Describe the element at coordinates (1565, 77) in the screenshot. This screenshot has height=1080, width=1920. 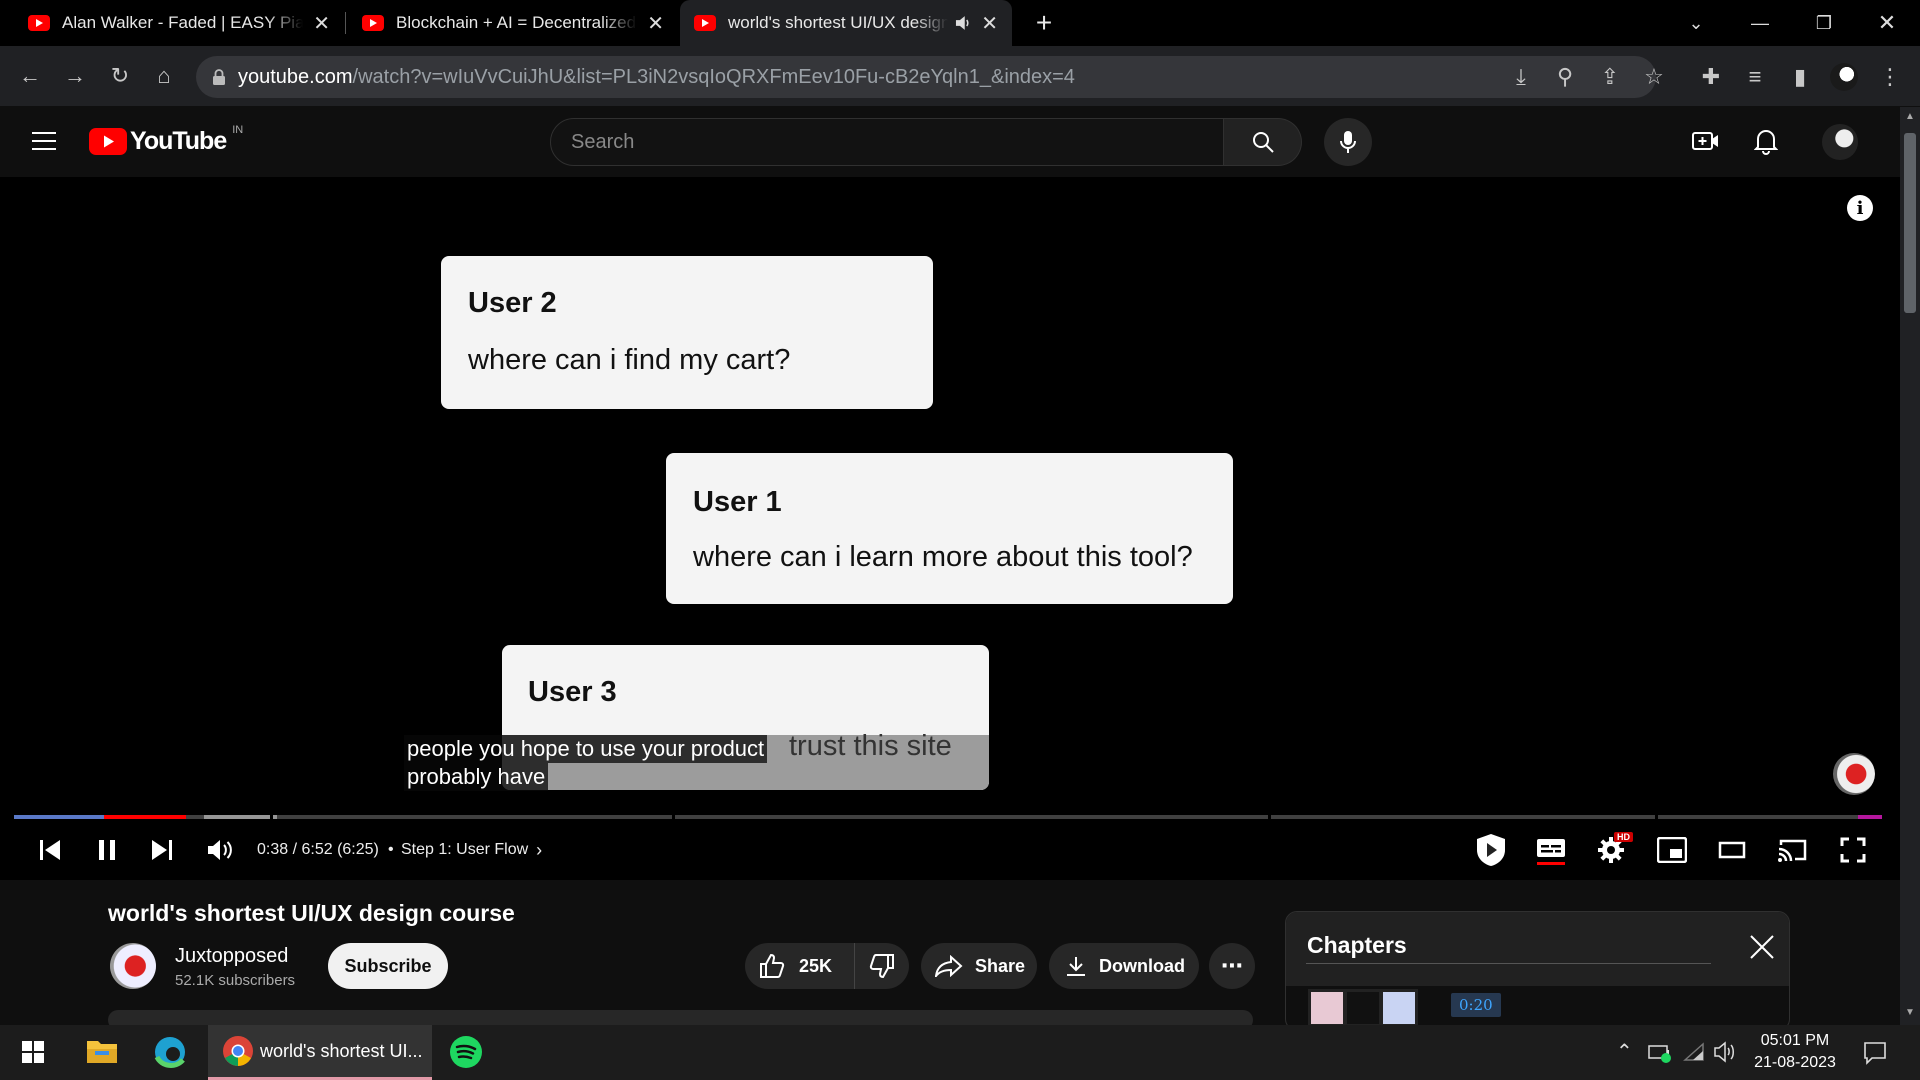
I see `zoom-icon: ⚲` at that location.